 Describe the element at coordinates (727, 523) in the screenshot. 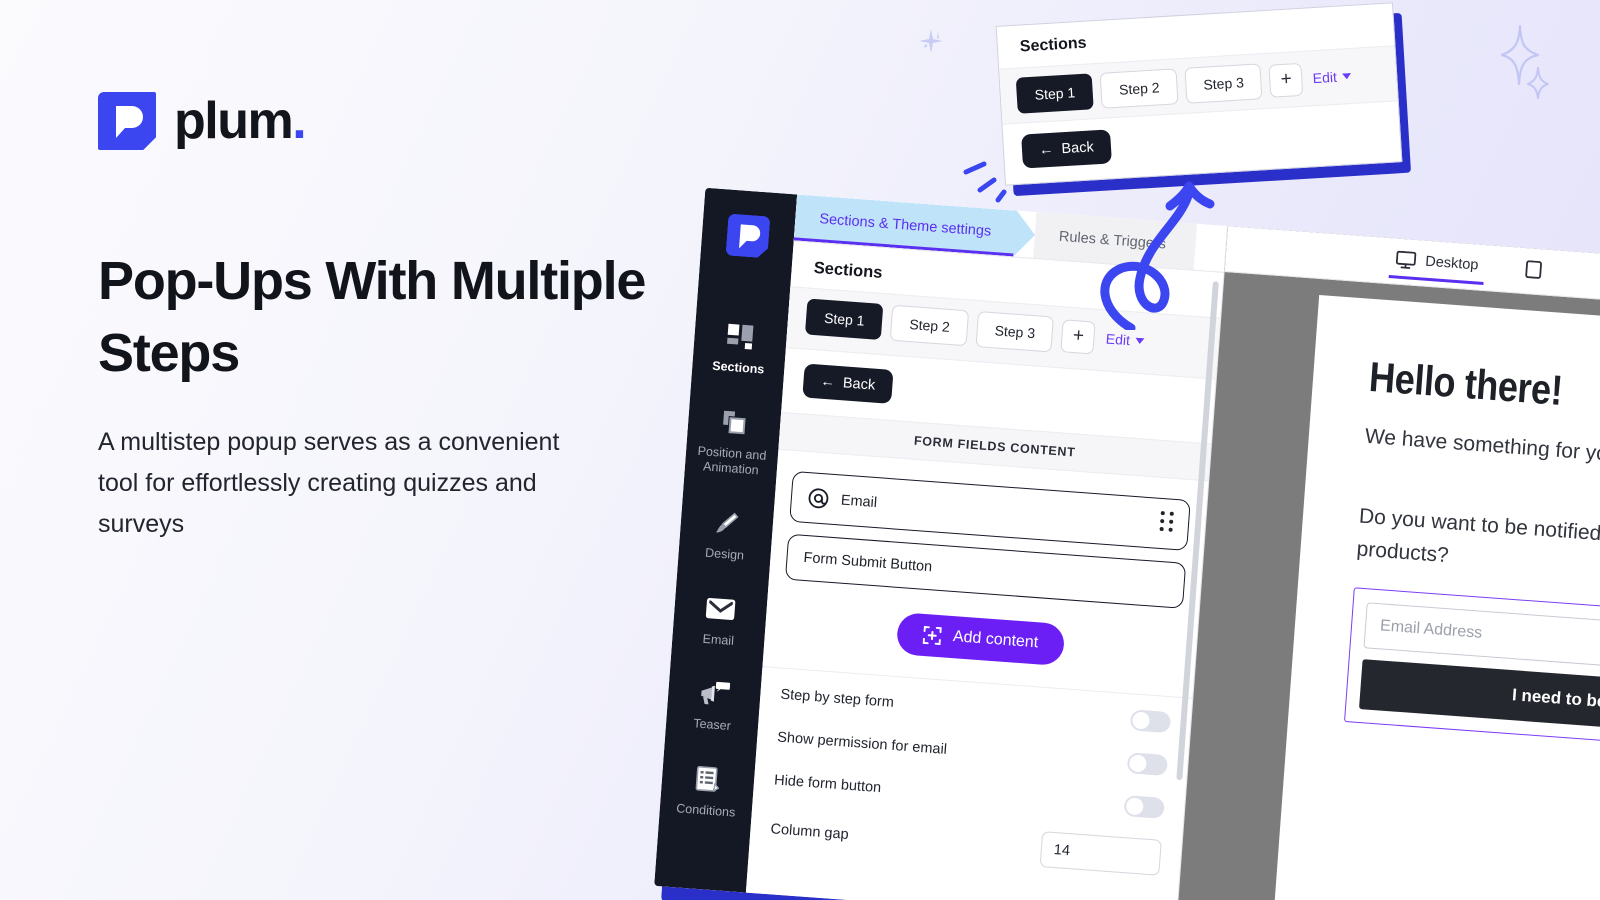

I see `paintbrush-icon` at that location.